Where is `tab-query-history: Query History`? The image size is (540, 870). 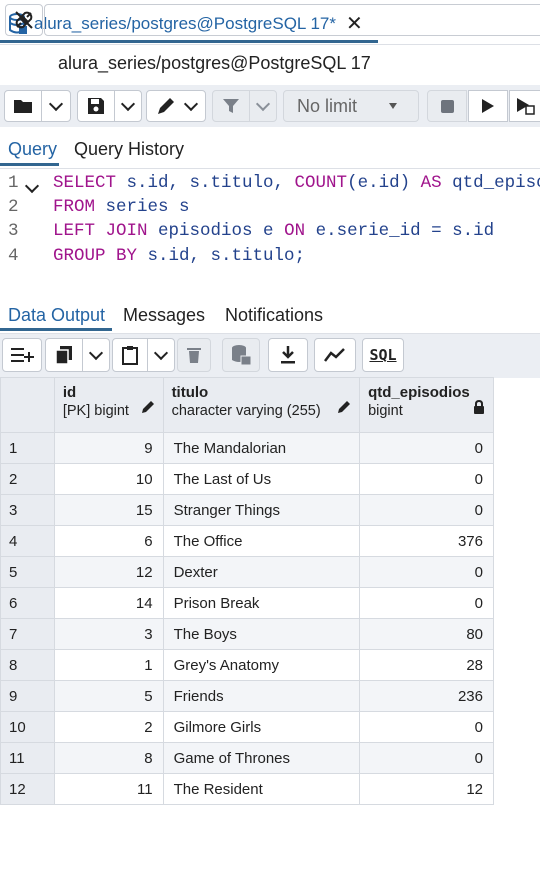
tab-query-history: Query History is located at coordinates (129, 149).